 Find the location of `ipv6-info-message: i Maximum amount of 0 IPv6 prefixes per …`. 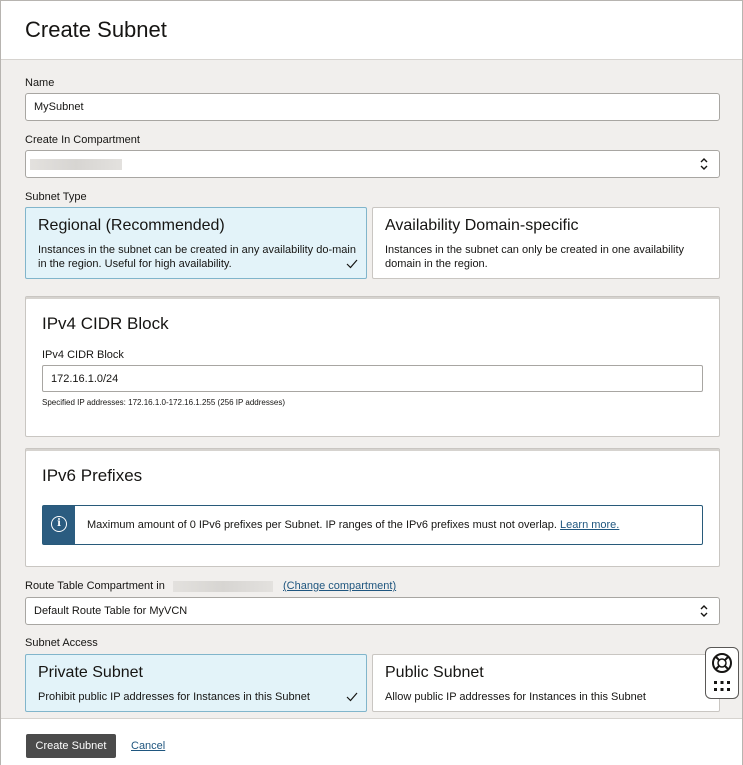

ipv6-info-message: i Maximum amount of 0 IPv6 prefixes per … is located at coordinates (372, 525).